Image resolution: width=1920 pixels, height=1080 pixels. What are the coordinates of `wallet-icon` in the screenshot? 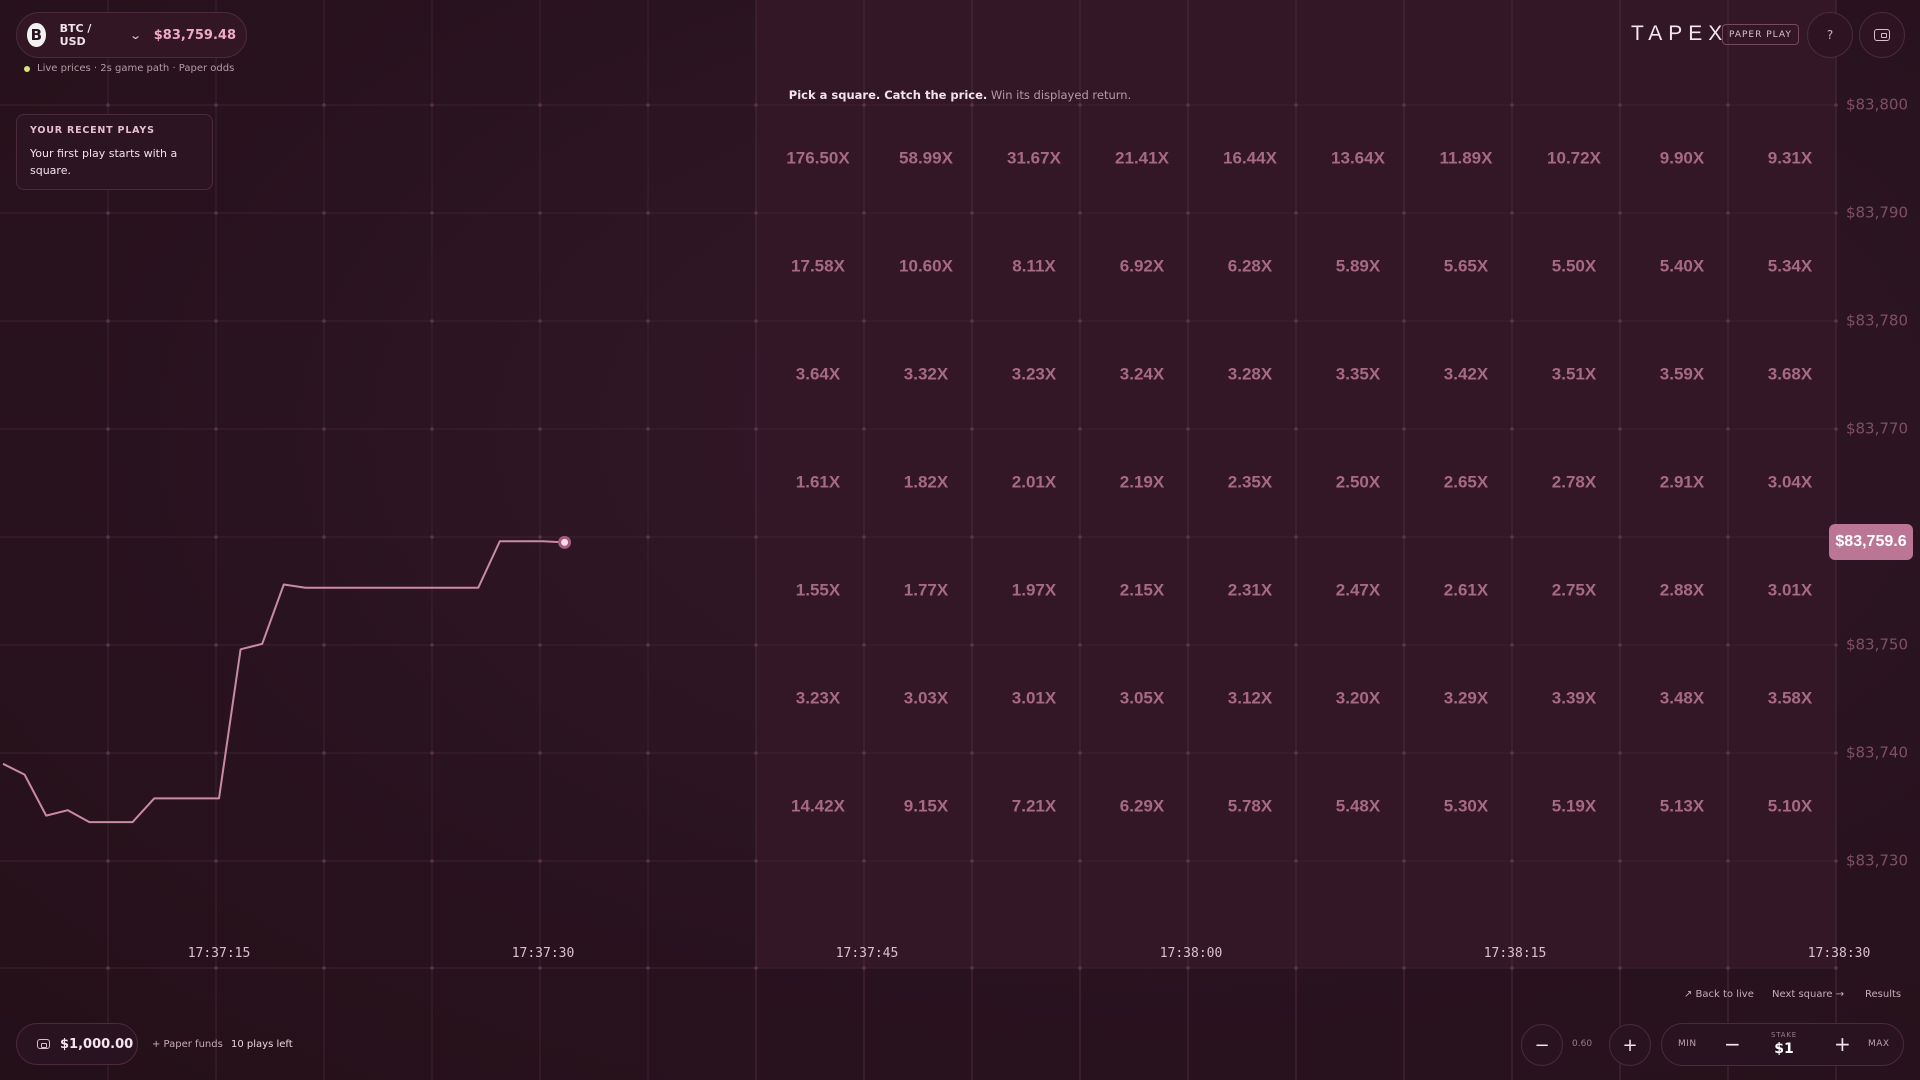 It's located at (43, 1044).